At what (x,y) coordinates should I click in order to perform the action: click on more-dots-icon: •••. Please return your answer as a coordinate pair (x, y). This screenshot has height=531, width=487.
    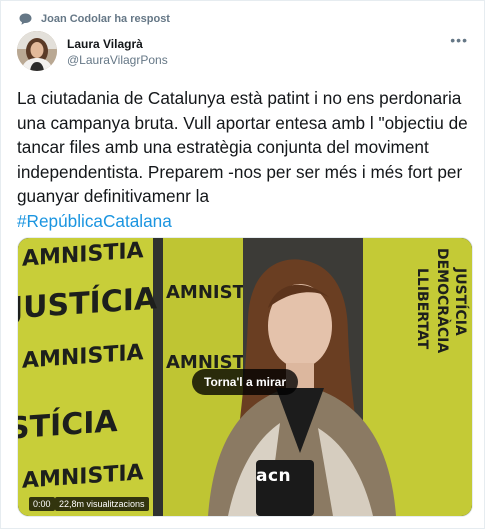
    Looking at the image, I should click on (459, 40).